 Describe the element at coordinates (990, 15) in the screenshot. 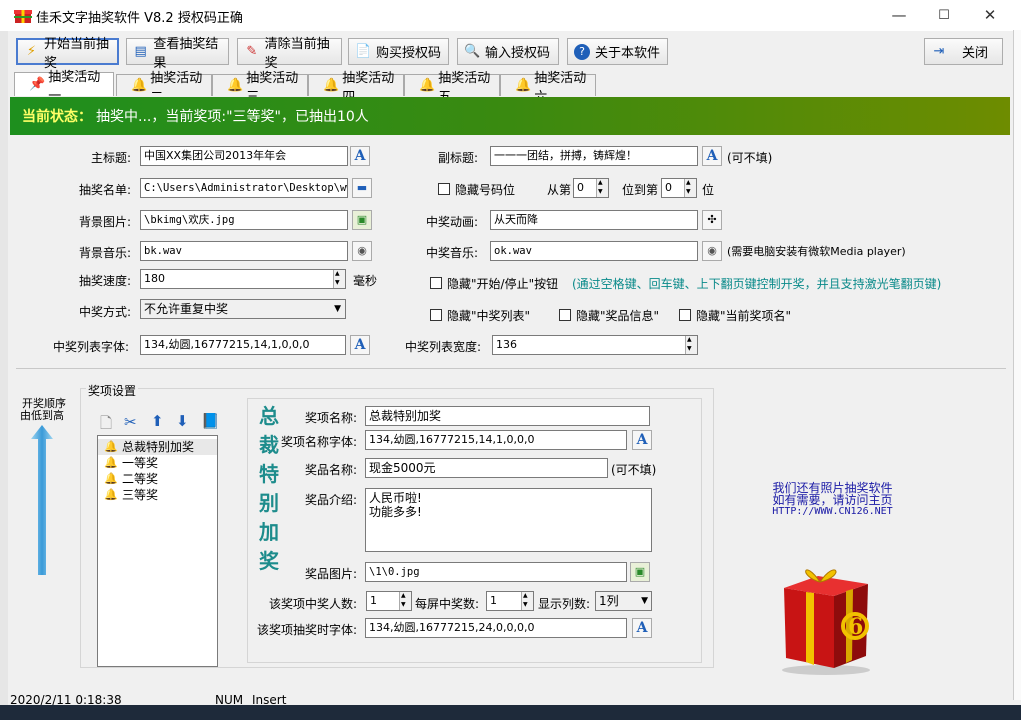

I see `close-window-button: ✕` at that location.